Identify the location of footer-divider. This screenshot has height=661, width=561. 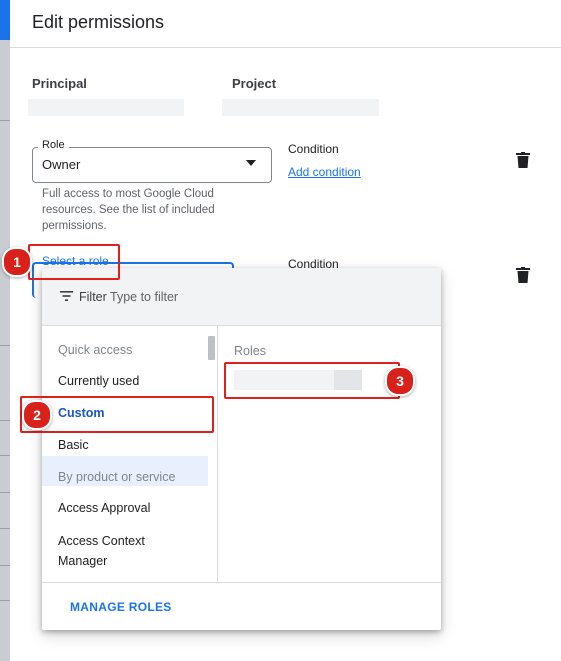
(241, 582).